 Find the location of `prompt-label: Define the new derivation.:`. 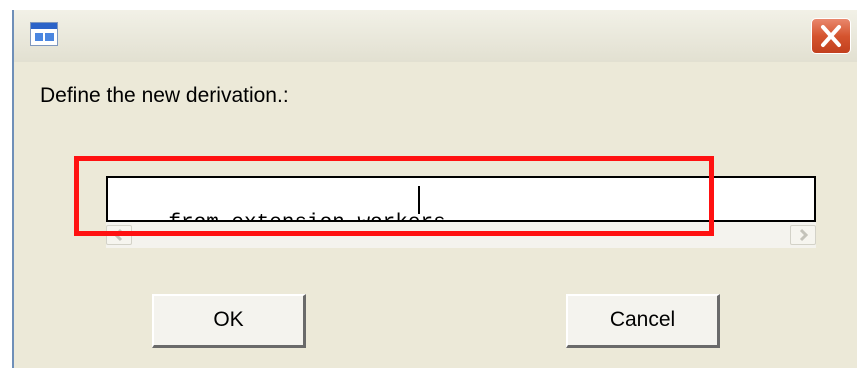

prompt-label: Define the new derivation.: is located at coordinates (164, 95).